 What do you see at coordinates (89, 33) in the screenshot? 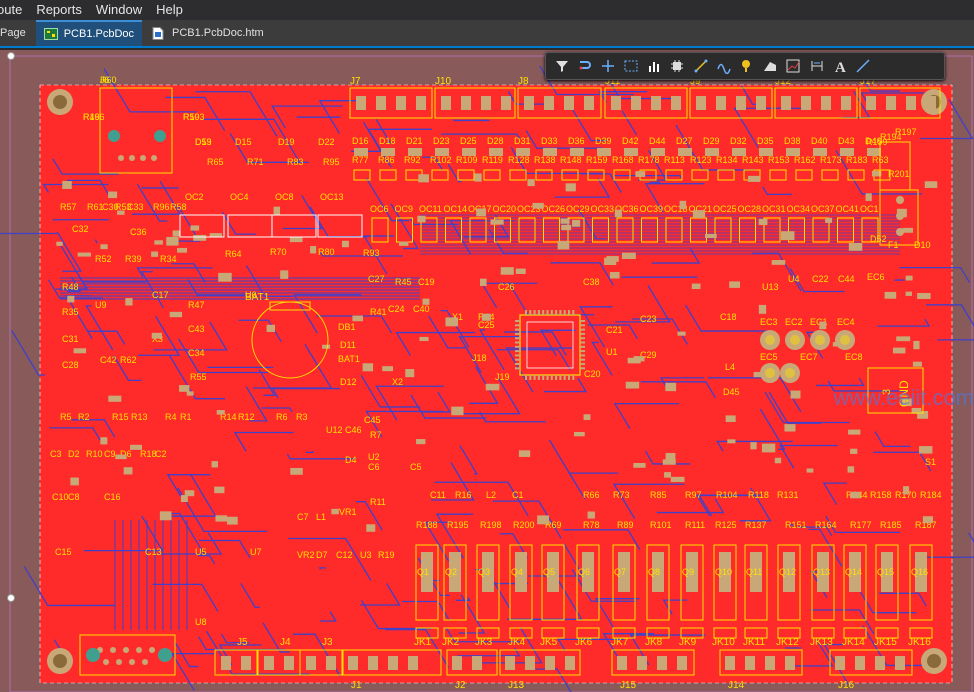
I see `tab-pcbdoc: PCB1.PcbDoc` at bounding box center [89, 33].